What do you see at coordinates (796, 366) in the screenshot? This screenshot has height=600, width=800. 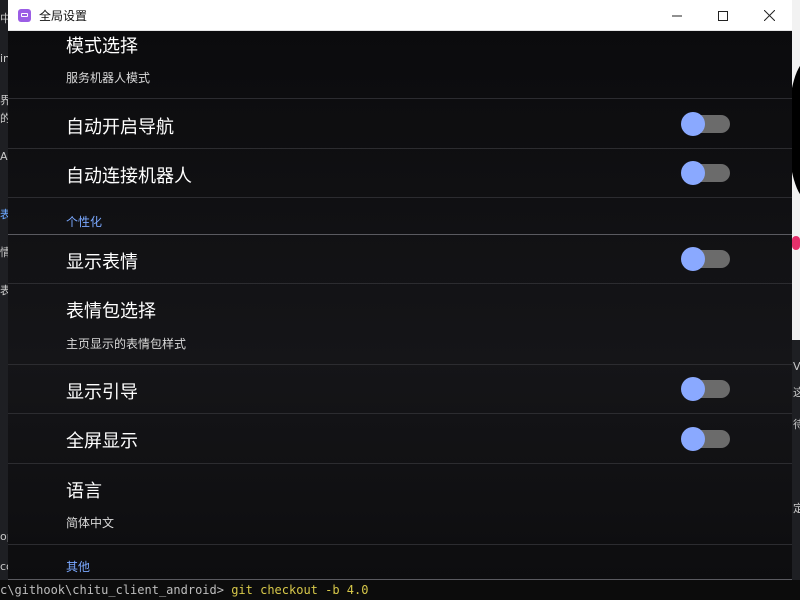 I see `background-text: V` at bounding box center [796, 366].